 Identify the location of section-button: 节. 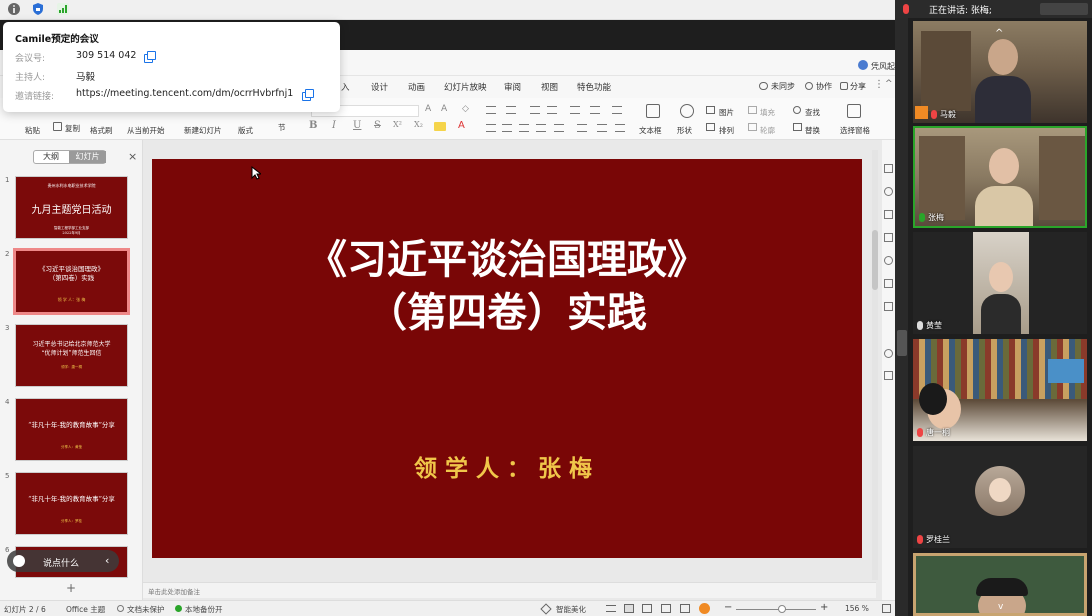
(282, 127).